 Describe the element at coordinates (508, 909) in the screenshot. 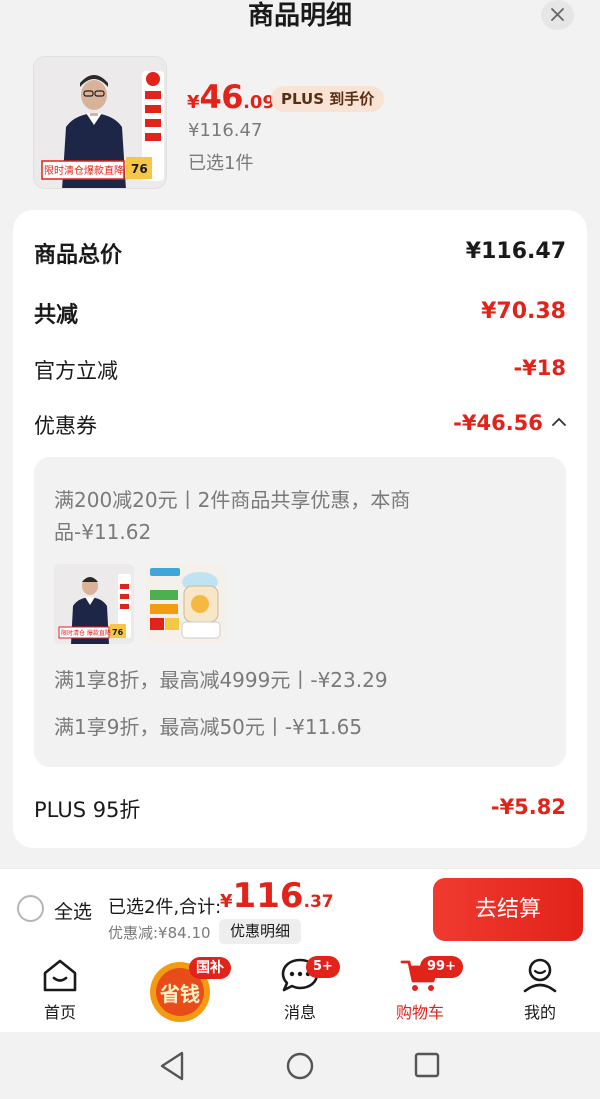

I see `checkout-button: 去结算` at that location.